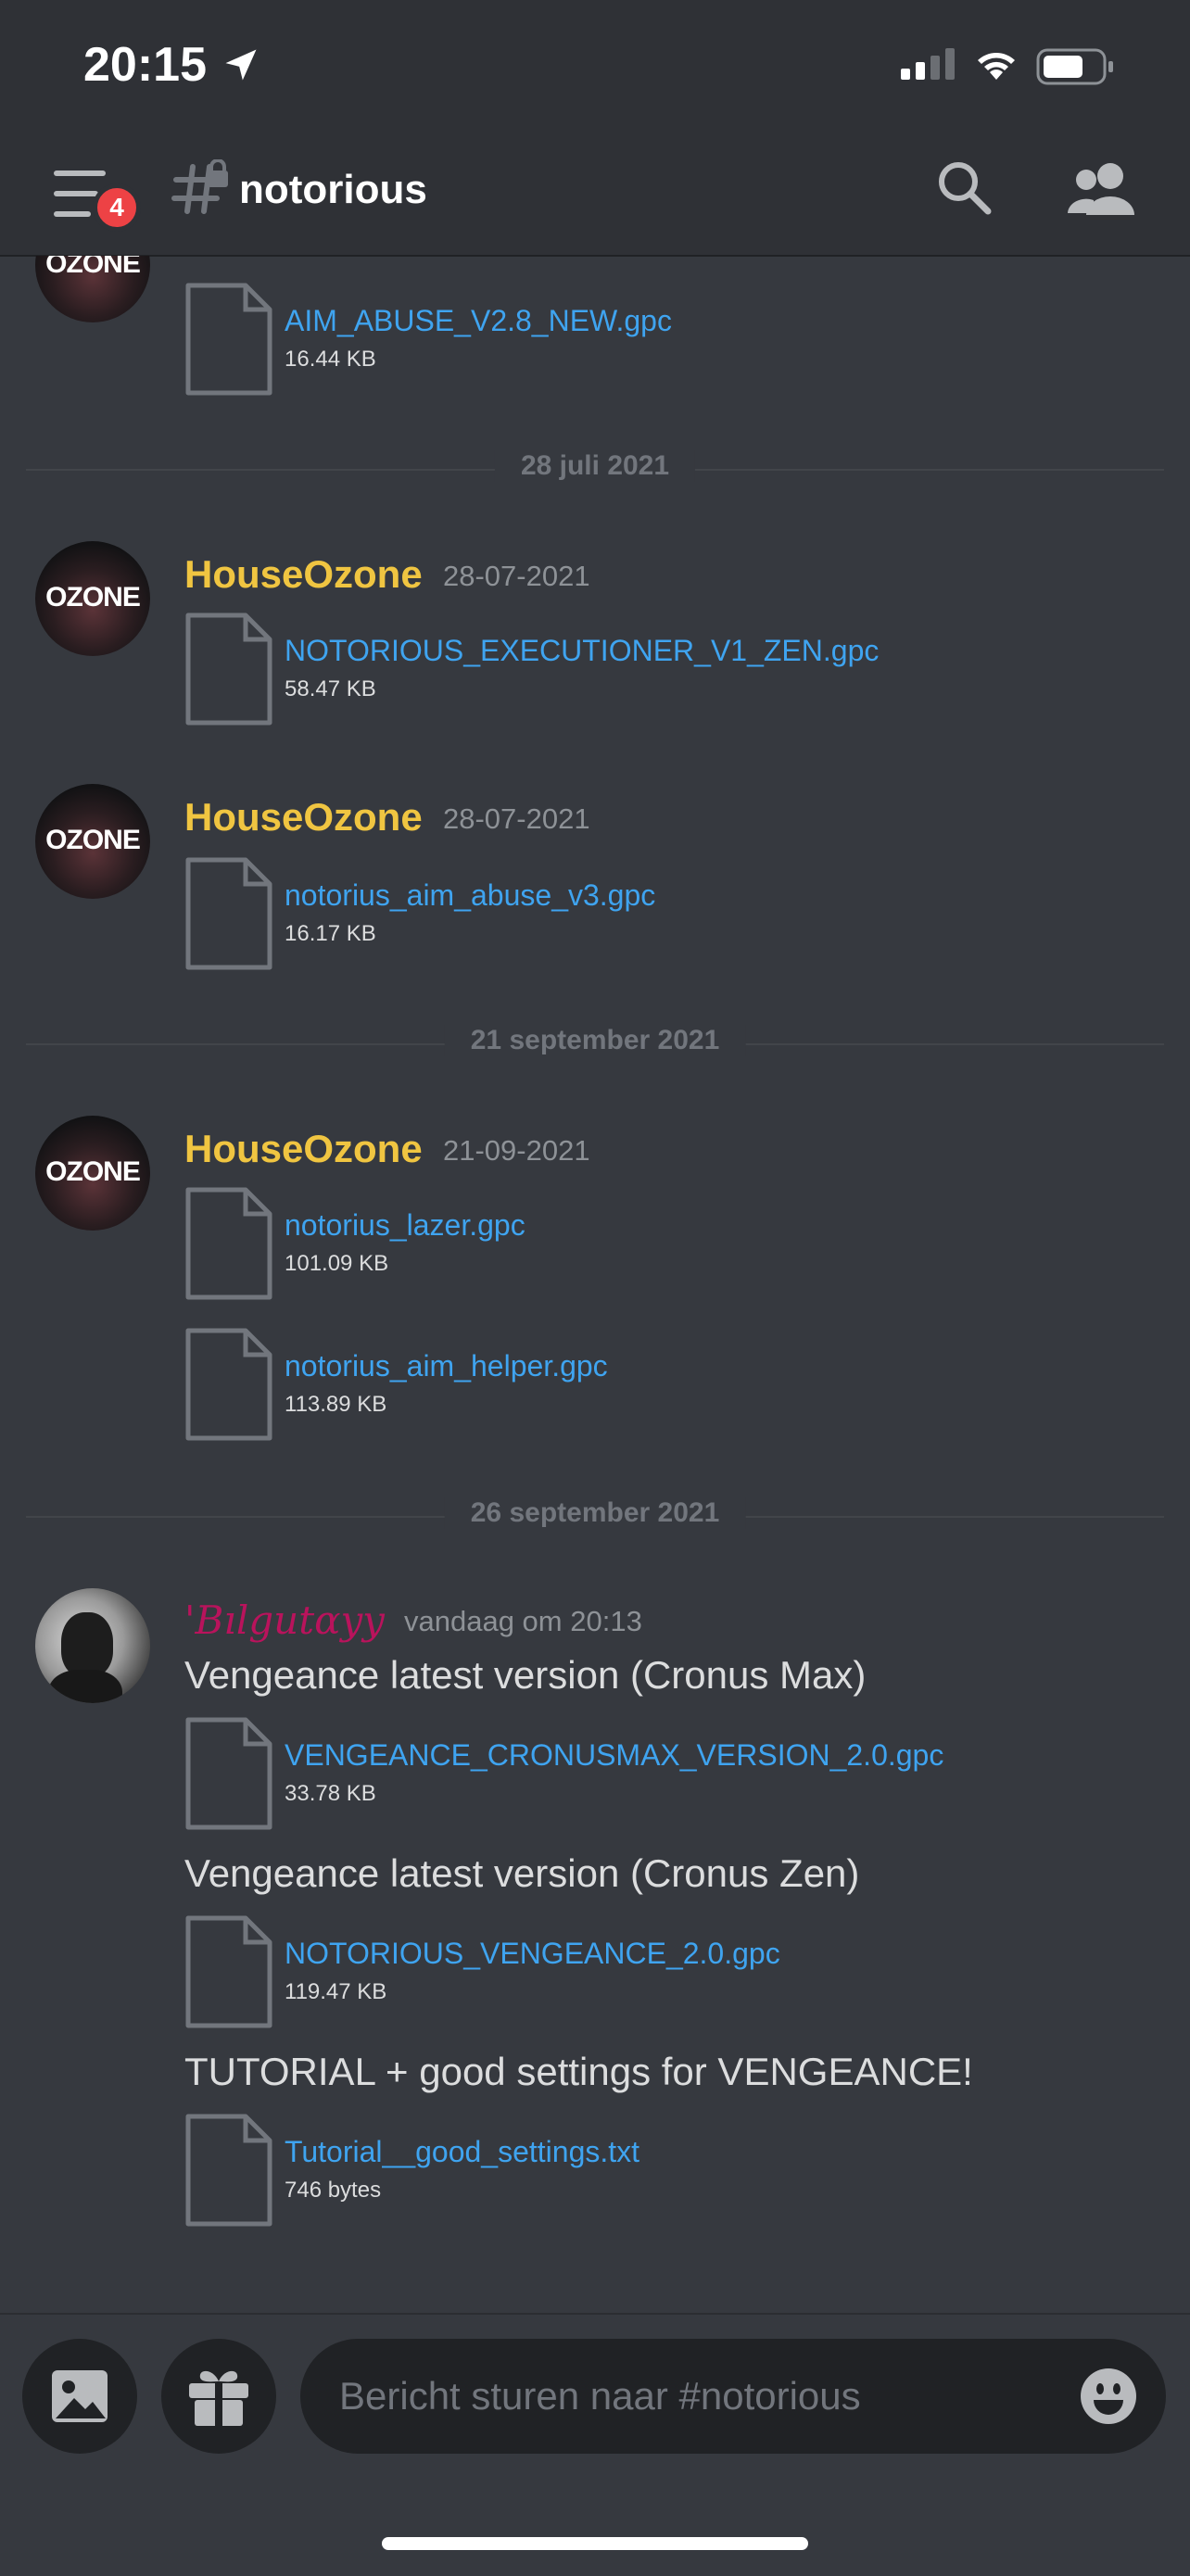  Describe the element at coordinates (595, 2543) in the screenshot. I see `home-indicator` at that location.